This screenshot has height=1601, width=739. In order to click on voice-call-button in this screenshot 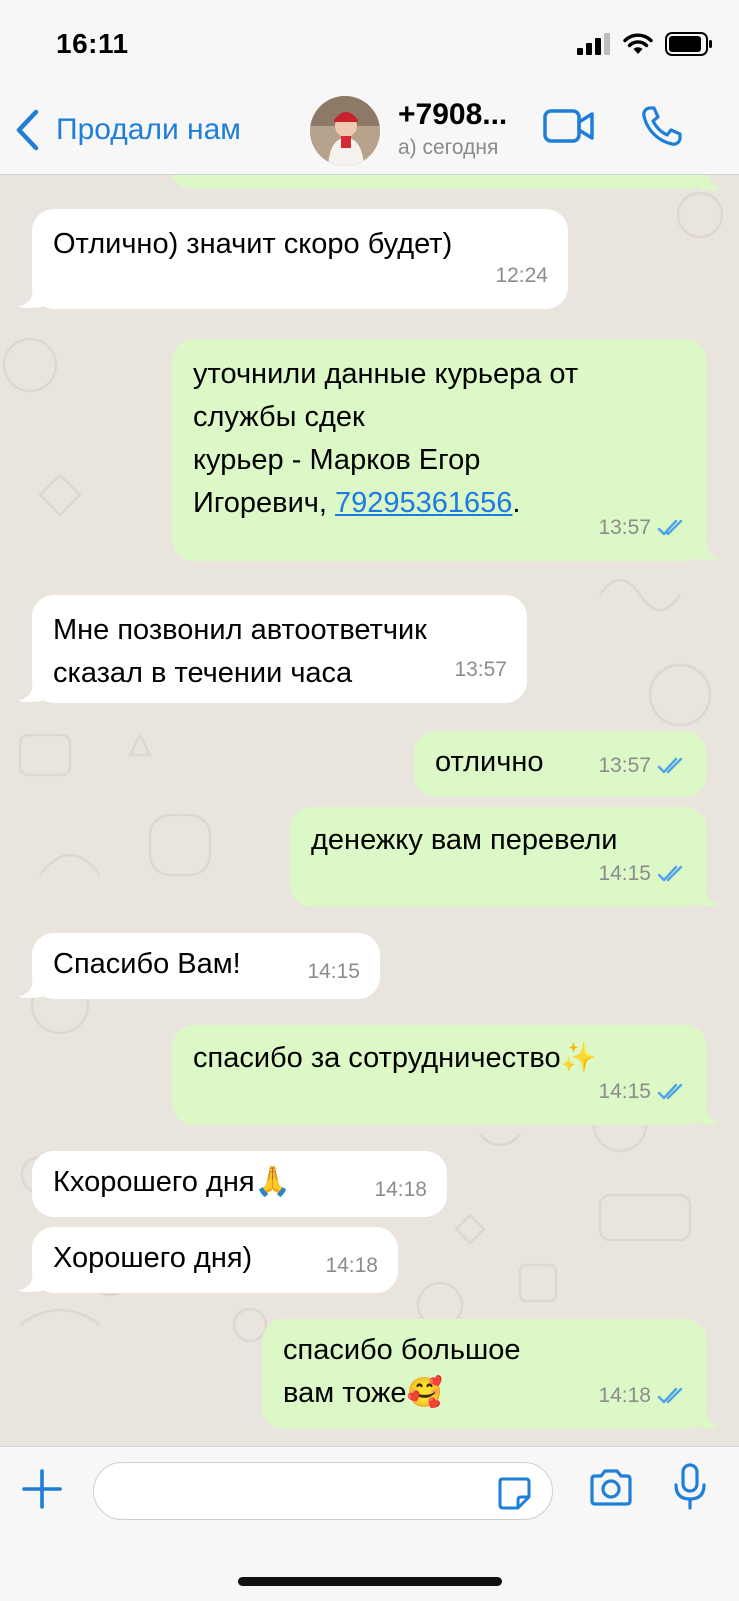, I will do `click(662, 128)`.